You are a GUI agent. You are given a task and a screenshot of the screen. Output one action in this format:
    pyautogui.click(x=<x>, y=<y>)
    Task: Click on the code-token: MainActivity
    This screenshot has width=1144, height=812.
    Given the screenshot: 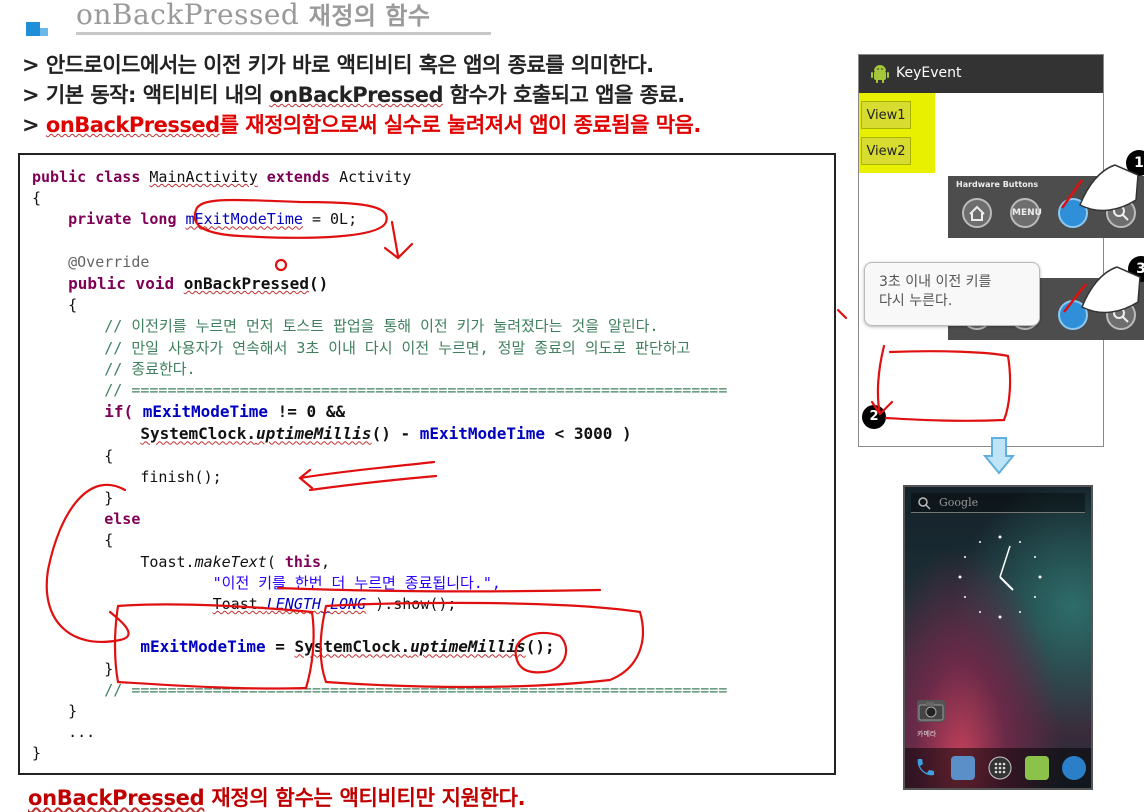 What is the action you would take?
    pyautogui.click(x=203, y=177)
    